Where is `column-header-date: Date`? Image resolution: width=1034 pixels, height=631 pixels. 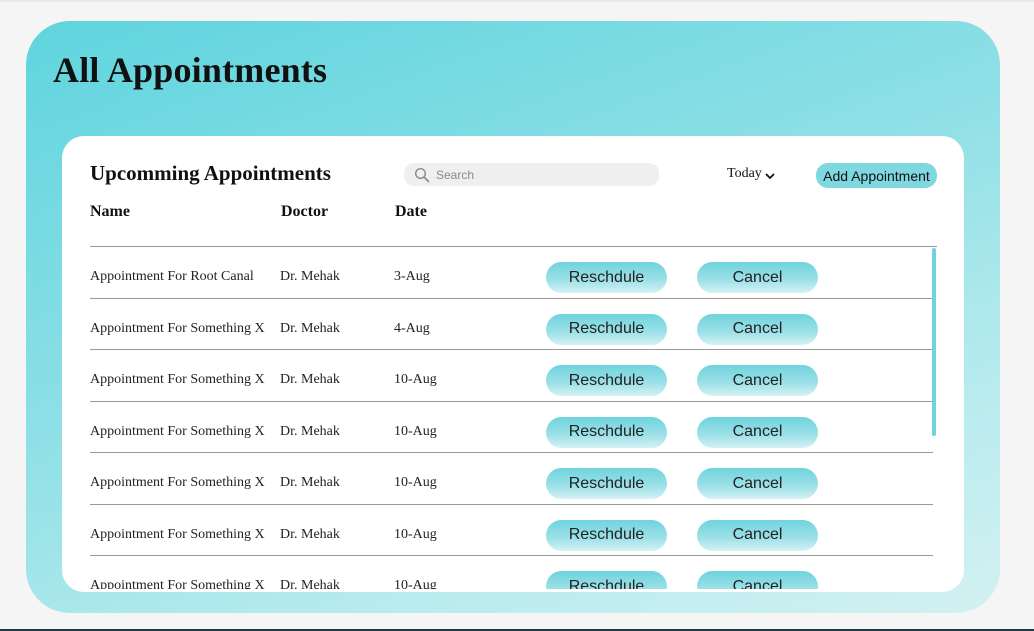 column-header-date: Date is located at coordinates (411, 211).